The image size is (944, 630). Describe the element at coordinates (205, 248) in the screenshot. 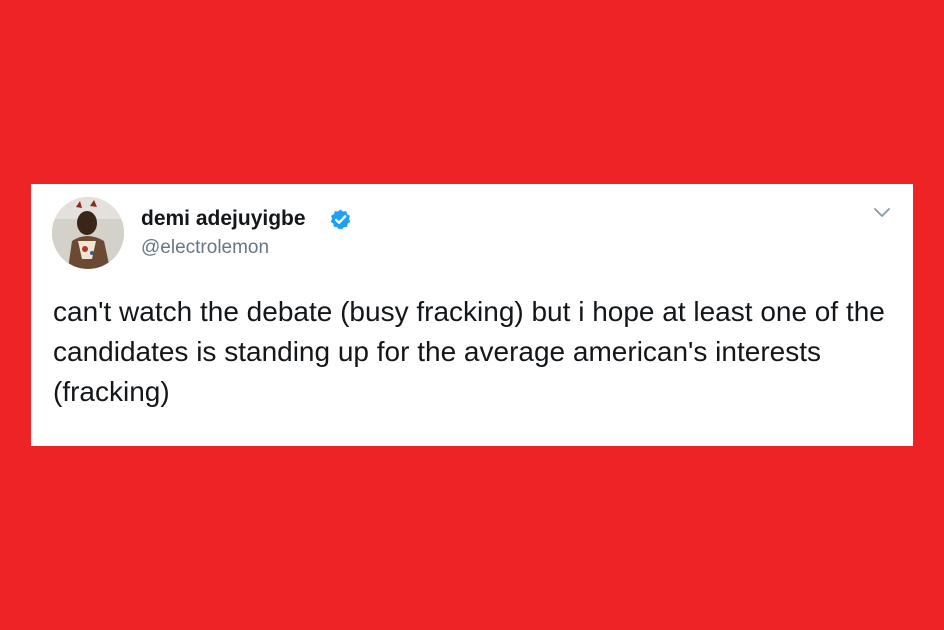

I see `handle: @electrolemon` at that location.